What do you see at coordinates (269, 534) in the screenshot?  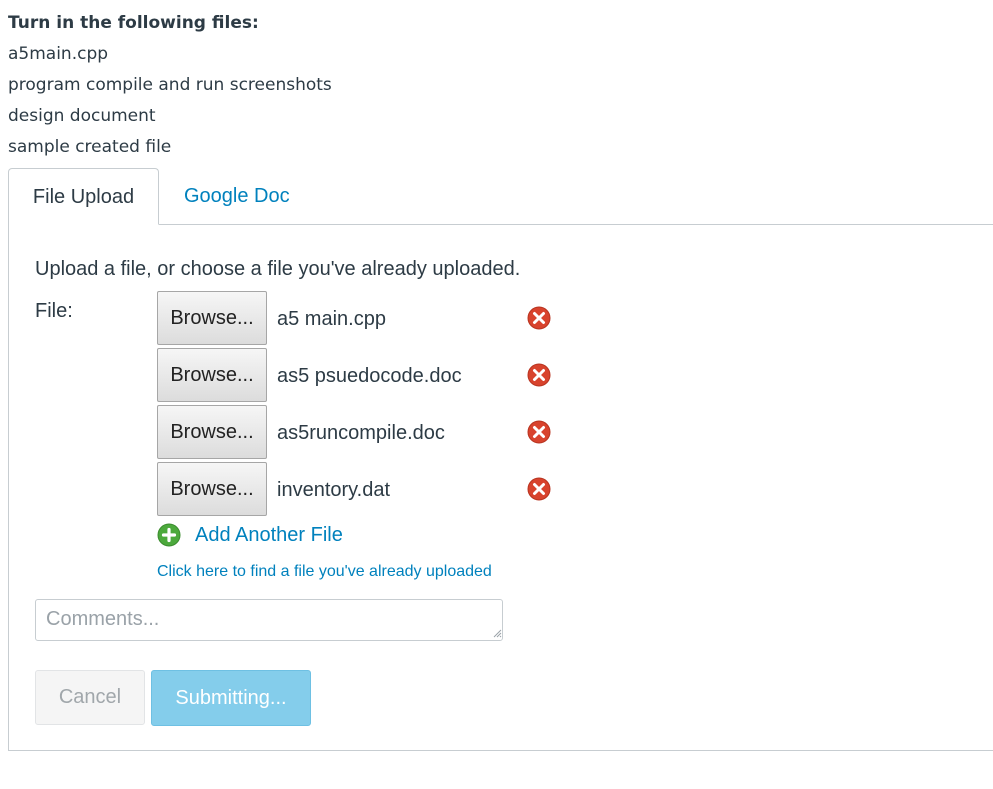 I see `add-another-file-label: Add Another File` at bounding box center [269, 534].